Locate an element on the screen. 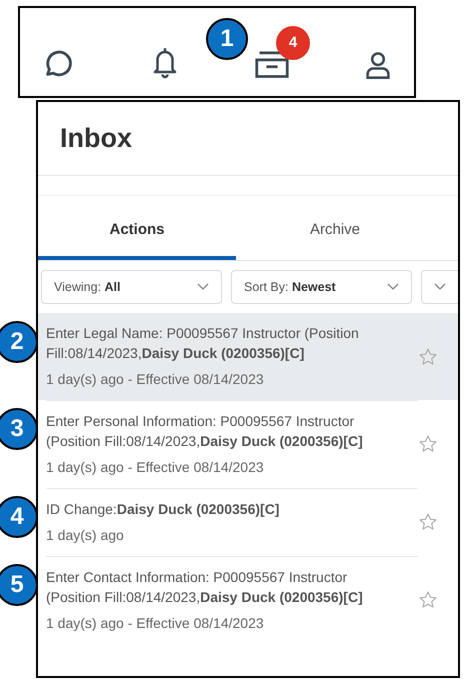 This screenshot has height=683, width=466. filter-dropdown: Viewing: All is located at coordinates (131, 287).